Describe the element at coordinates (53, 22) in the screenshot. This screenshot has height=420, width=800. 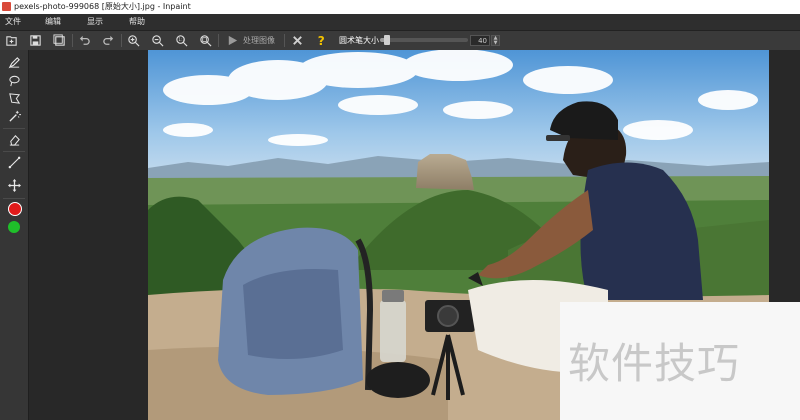
I see `menu-edit: 编辑` at that location.